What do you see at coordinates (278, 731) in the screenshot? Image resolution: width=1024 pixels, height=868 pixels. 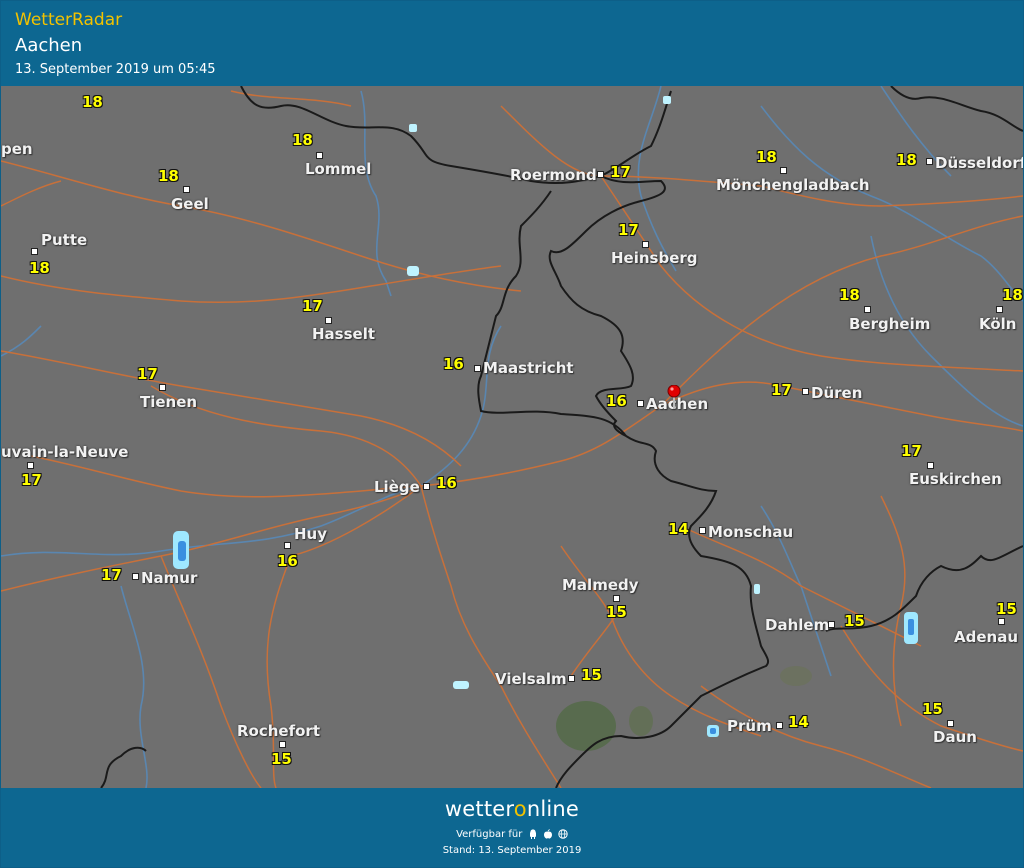 I see `city-label-rochefort: Rochefort` at bounding box center [278, 731].